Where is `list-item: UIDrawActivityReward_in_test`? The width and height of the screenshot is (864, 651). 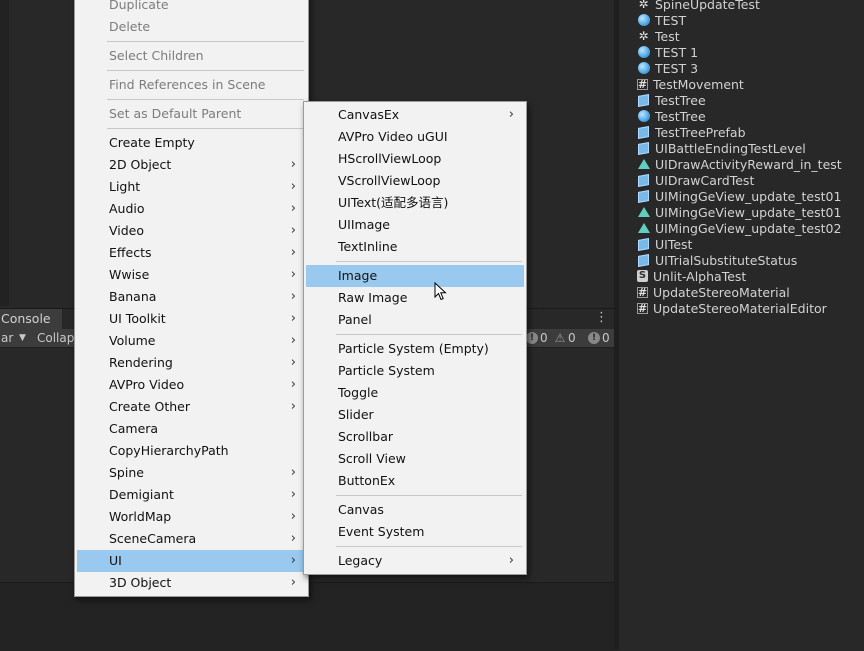 list-item: UIDrawActivityReward_in_test is located at coordinates (739, 164).